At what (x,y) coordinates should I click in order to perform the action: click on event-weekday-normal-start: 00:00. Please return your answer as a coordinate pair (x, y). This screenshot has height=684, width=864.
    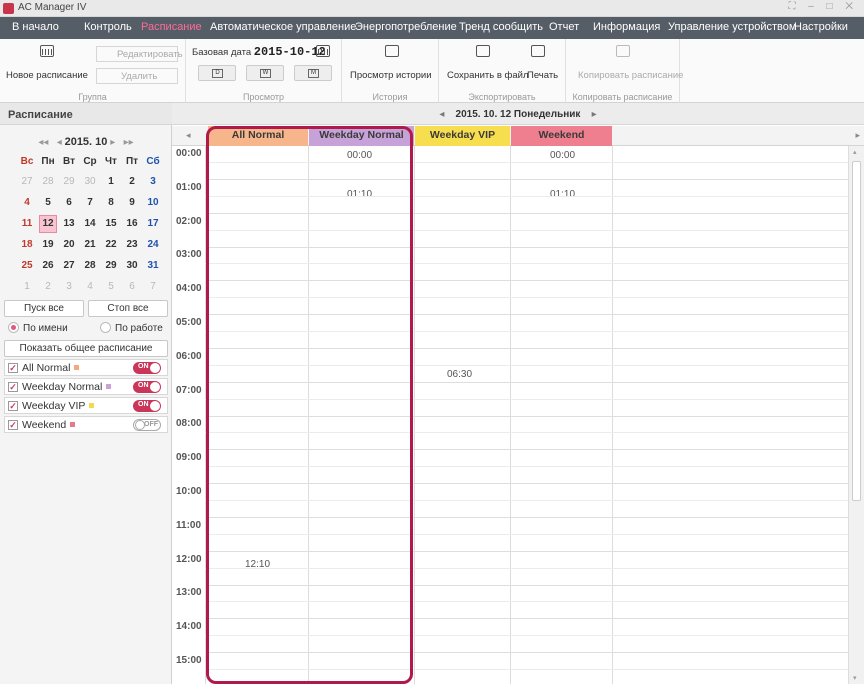
    Looking at the image, I should click on (359, 155).